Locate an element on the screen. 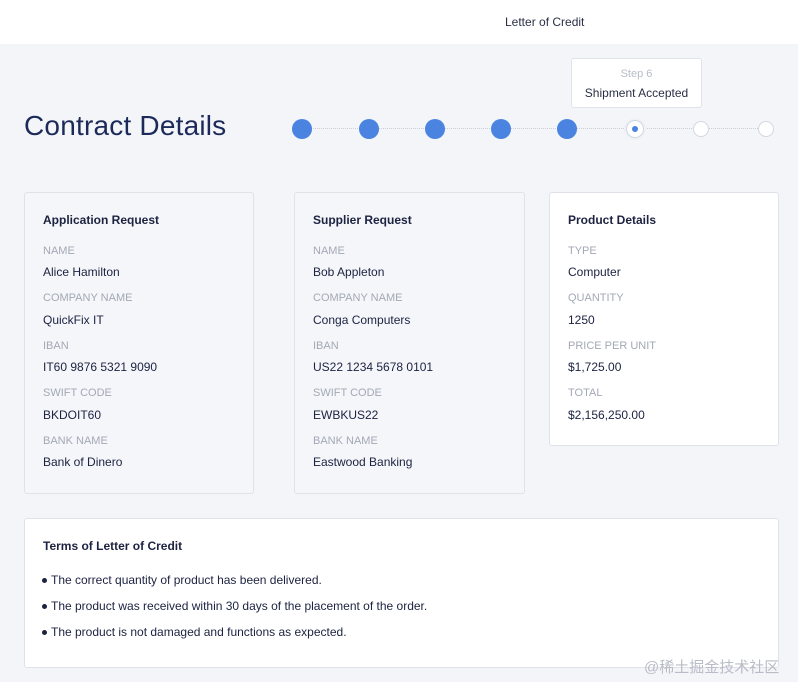 Image resolution: width=798 pixels, height=682 pixels. field-value-company: Conga Computers is located at coordinates (362, 320).